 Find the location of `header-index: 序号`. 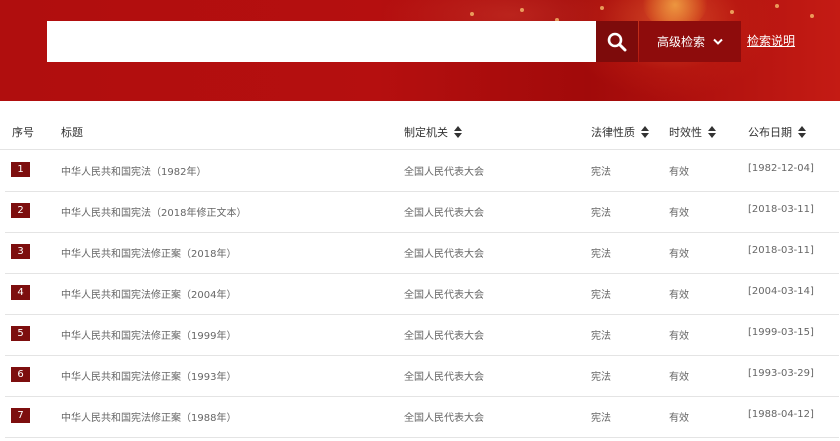

header-index: 序号 is located at coordinates (23, 132).